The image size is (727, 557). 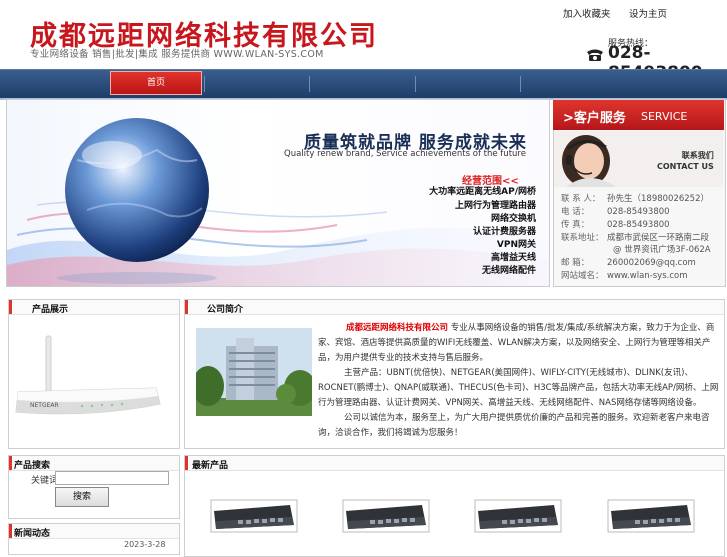 I want to click on email-row: 邮 箱： 260002069@qq.com, so click(x=628, y=262).